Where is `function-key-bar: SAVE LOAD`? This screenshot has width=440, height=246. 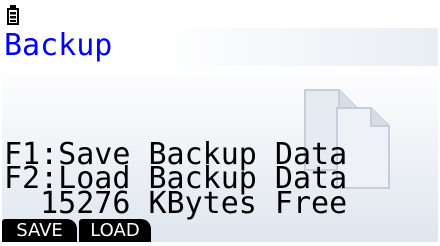 function-key-bar: SAVE LOAD is located at coordinates (220, 230).